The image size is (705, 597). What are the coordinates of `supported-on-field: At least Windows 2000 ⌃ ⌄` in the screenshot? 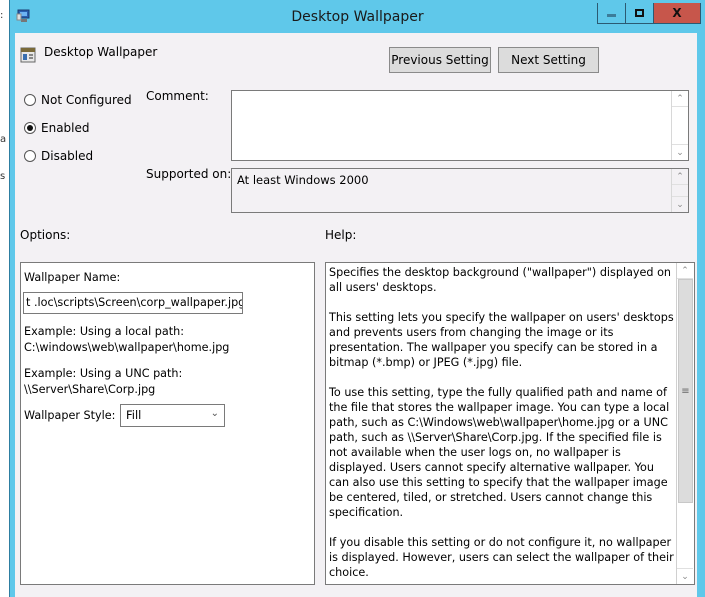 It's located at (460, 190).